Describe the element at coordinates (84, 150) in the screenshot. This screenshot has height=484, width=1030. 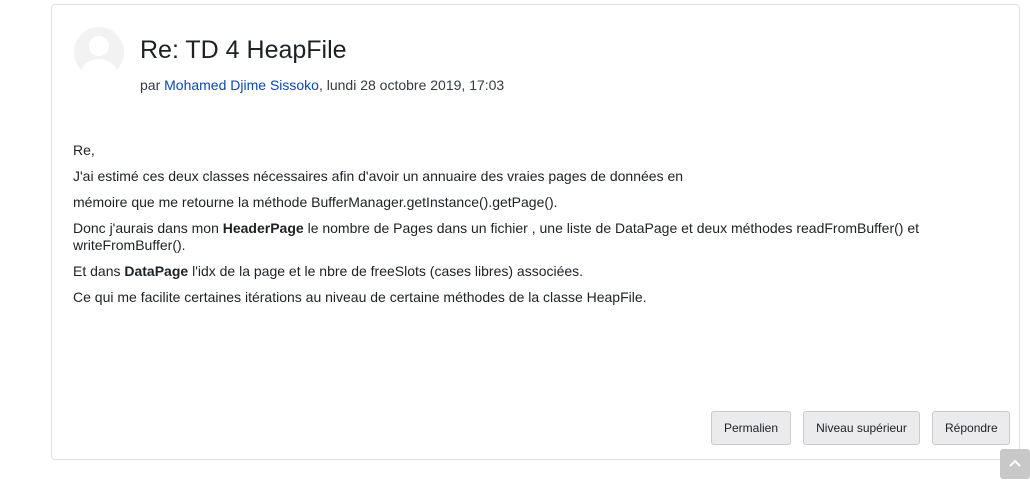
I see `post-paragraph: Re,` at that location.